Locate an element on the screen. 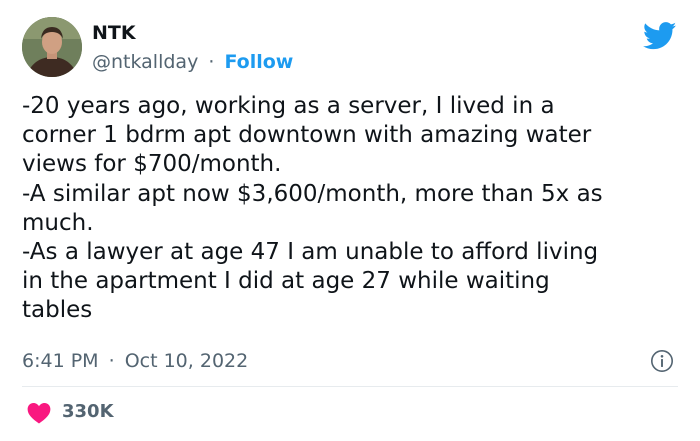  author-name: NTK is located at coordinates (114, 33).